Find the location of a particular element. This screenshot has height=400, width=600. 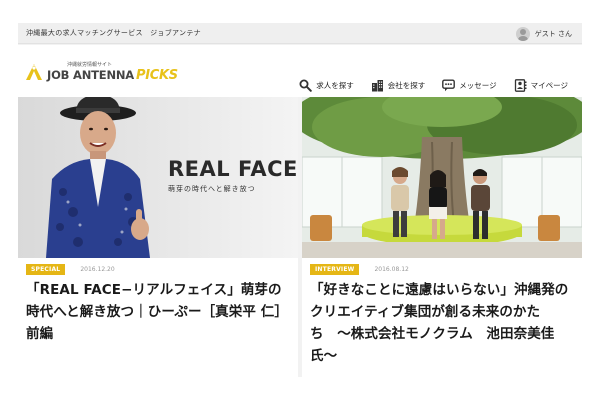

logo-brand-accent: PICKS is located at coordinates (157, 75).